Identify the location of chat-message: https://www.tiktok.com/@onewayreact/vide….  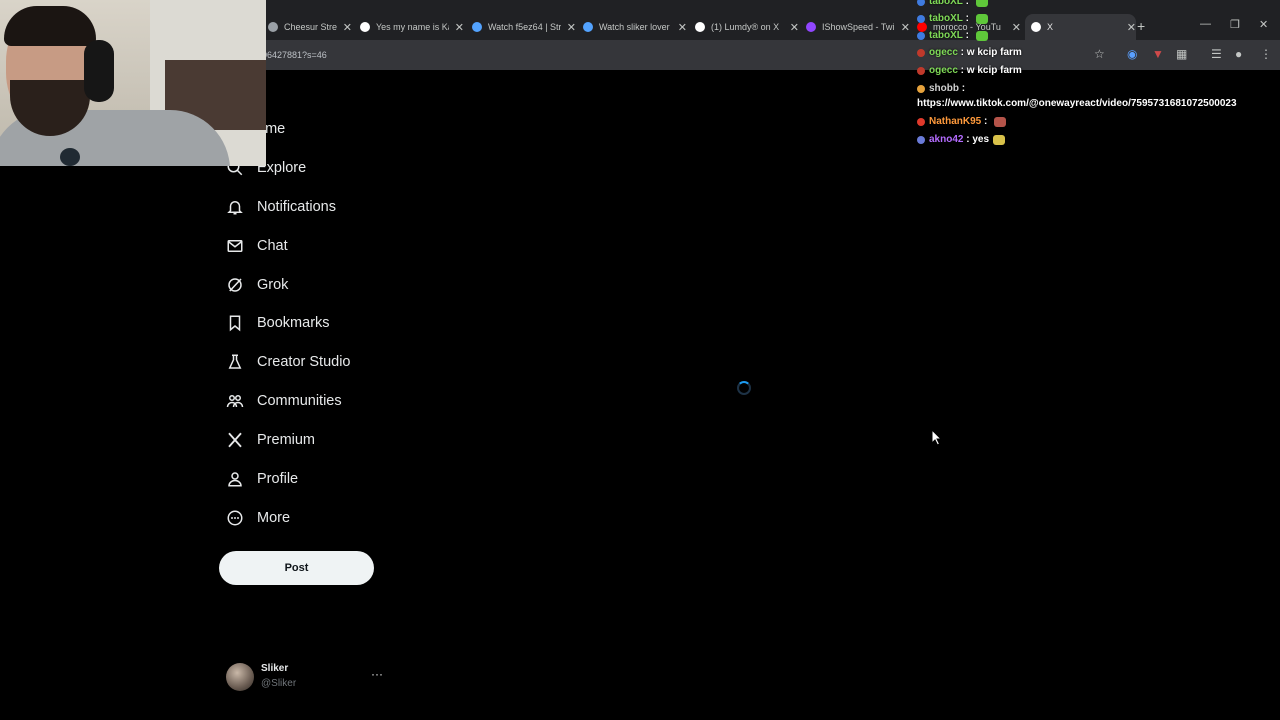
(1077, 103).